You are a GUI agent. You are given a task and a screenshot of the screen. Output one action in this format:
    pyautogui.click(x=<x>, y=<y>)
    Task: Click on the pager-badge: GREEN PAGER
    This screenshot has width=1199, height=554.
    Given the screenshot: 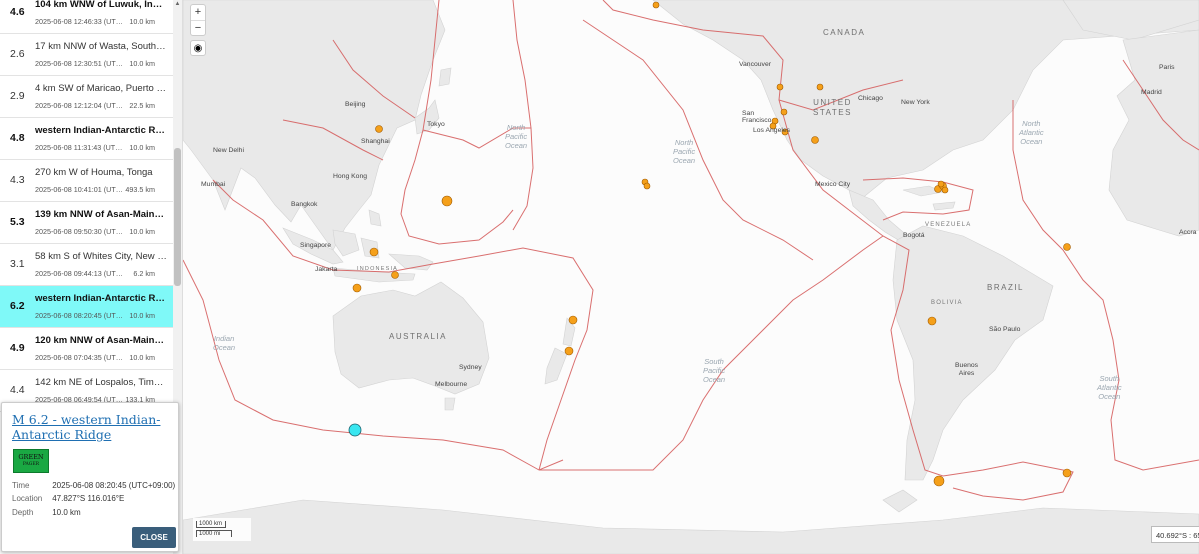 What is the action you would take?
    pyautogui.click(x=31, y=461)
    